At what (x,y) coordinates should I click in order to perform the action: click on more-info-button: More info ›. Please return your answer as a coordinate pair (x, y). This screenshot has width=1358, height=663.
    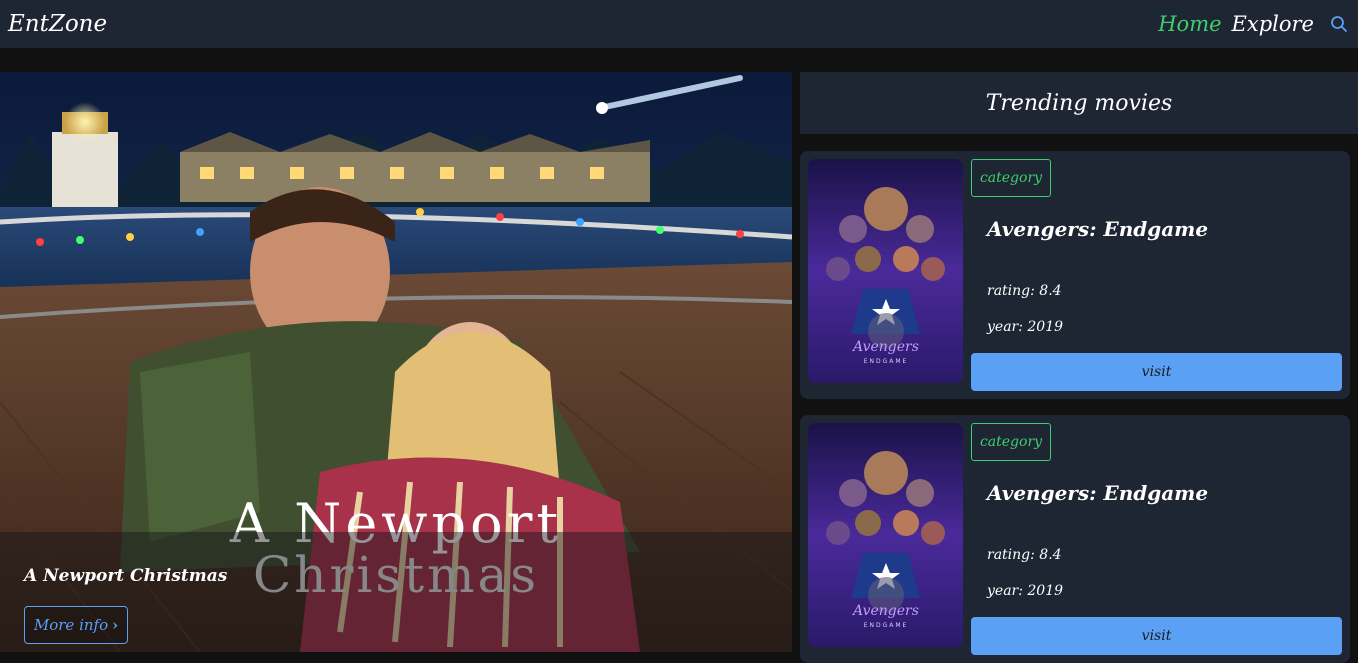
    Looking at the image, I should click on (76, 625).